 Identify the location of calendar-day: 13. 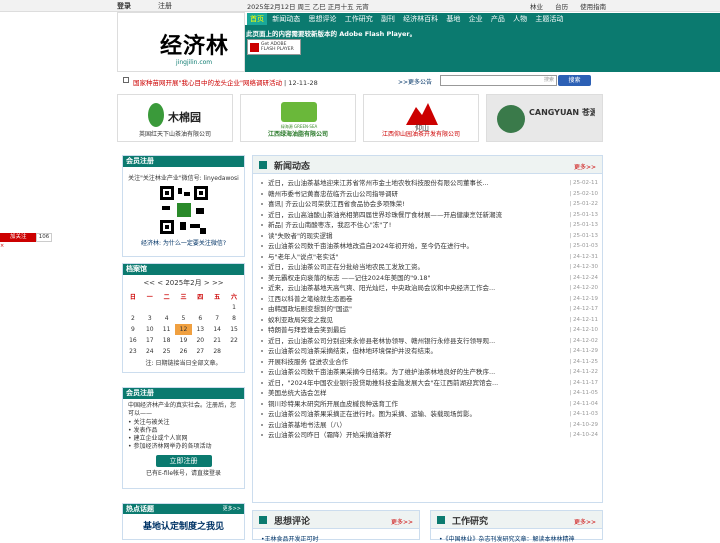
(200, 329).